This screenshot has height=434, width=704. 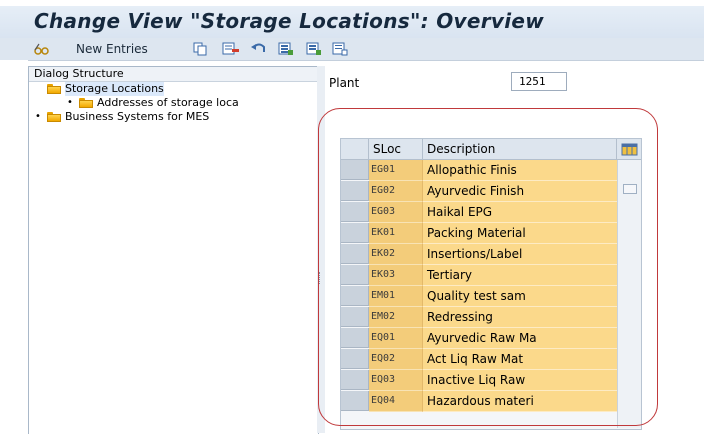 What do you see at coordinates (321, 249) in the screenshot?
I see `panel-splitter` at bounding box center [321, 249].